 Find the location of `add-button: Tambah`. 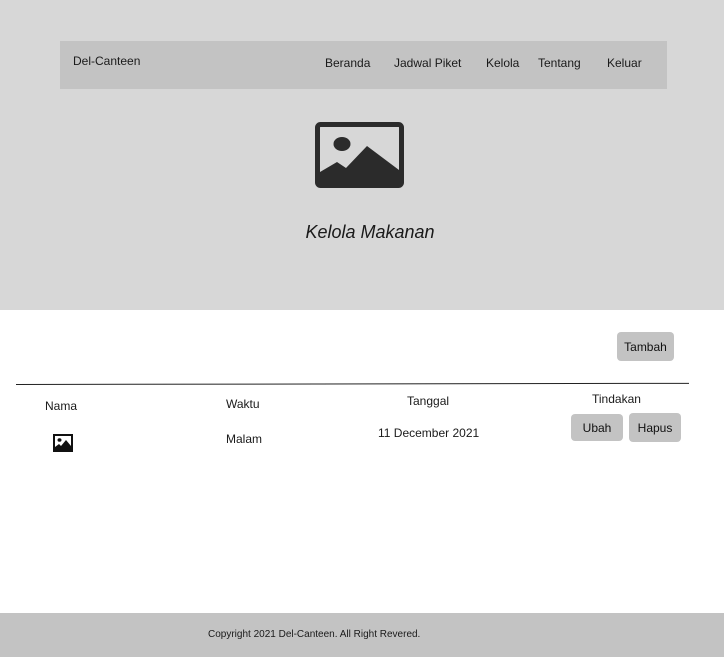

add-button: Tambah is located at coordinates (645, 346).